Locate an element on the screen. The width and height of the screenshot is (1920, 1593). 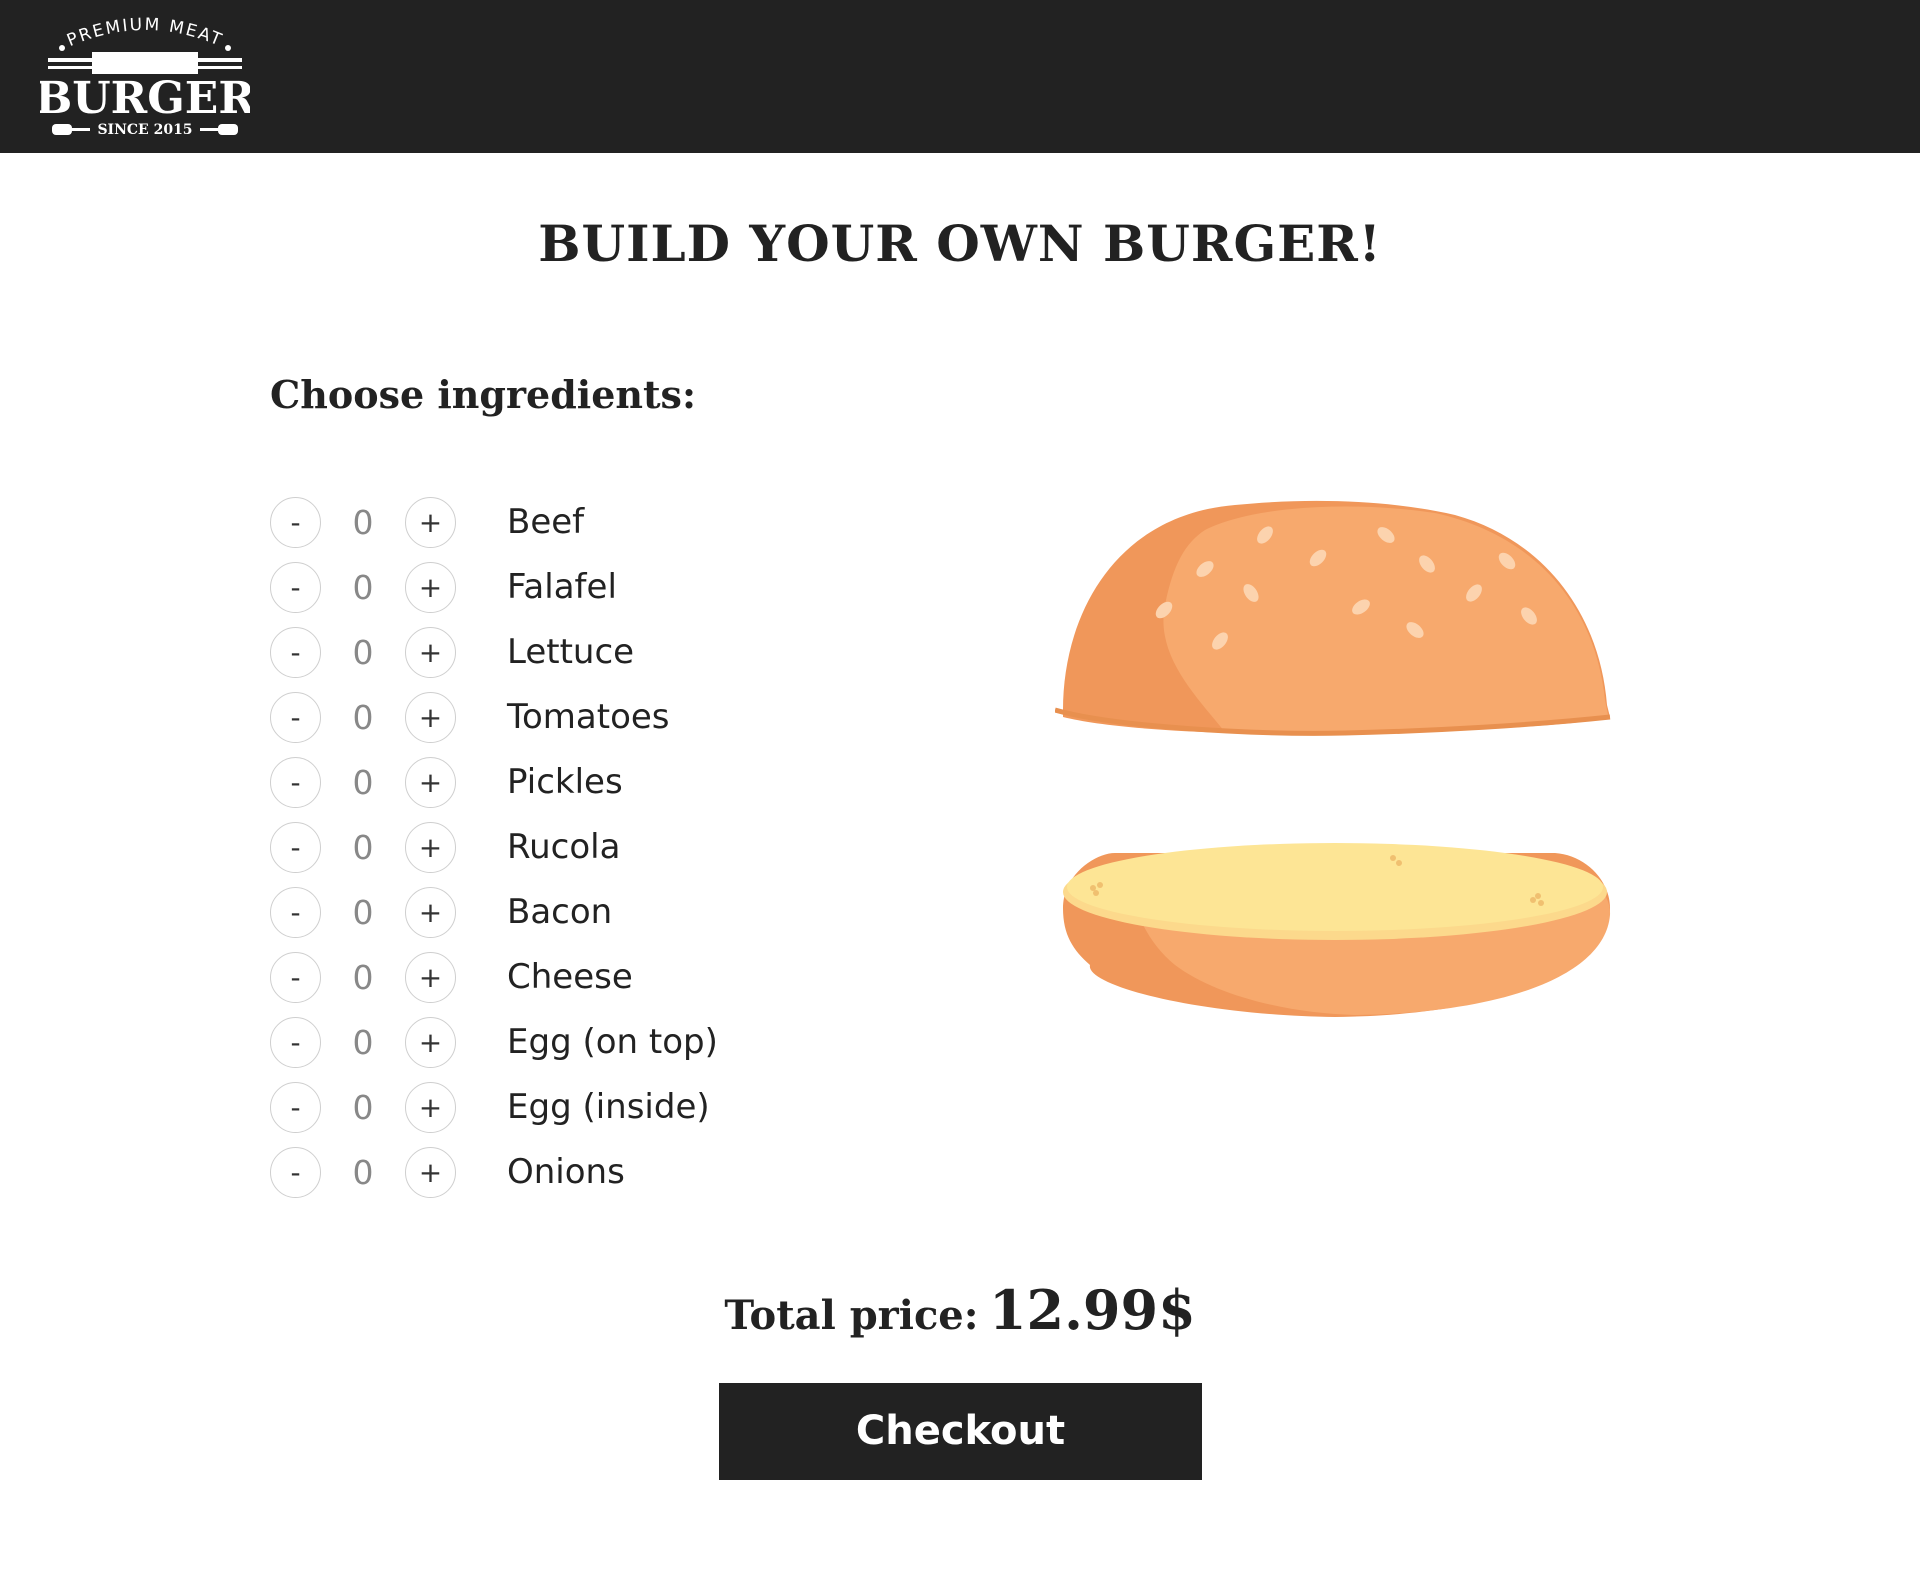
decrease-beef-button: - is located at coordinates (295, 522).